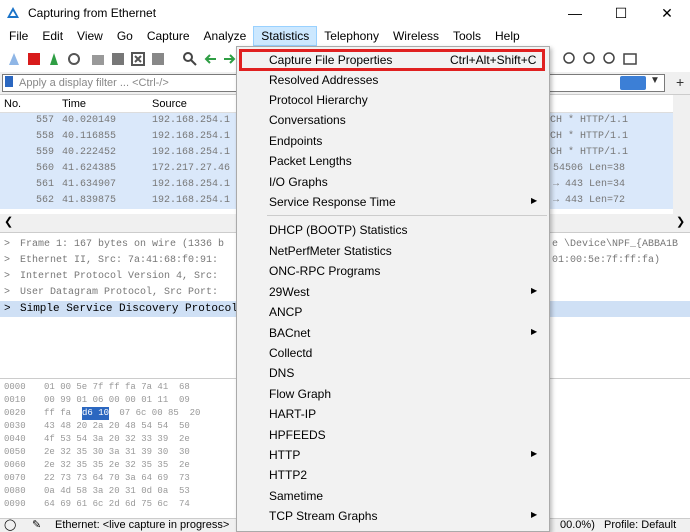 The image size is (690, 532). I want to click on status-profile: Profile: Default, so click(640, 525).